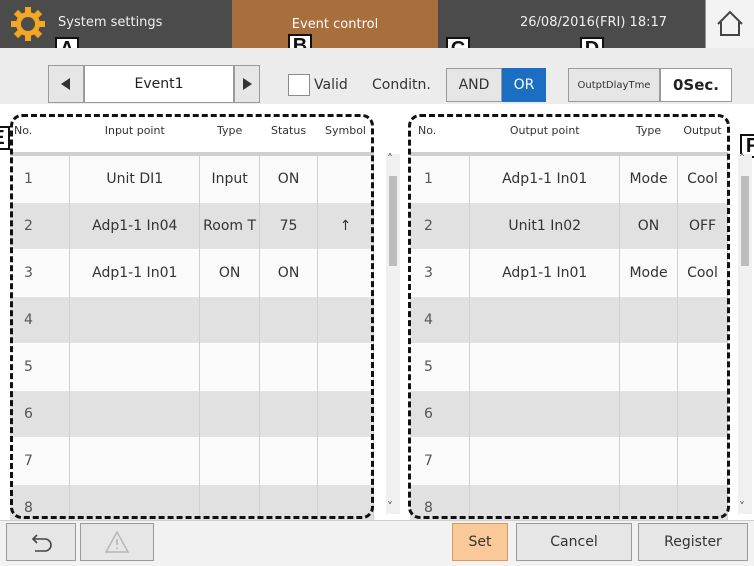 This screenshot has height=566, width=754. I want to click on output-scrollbar-thumb, so click(745, 221).